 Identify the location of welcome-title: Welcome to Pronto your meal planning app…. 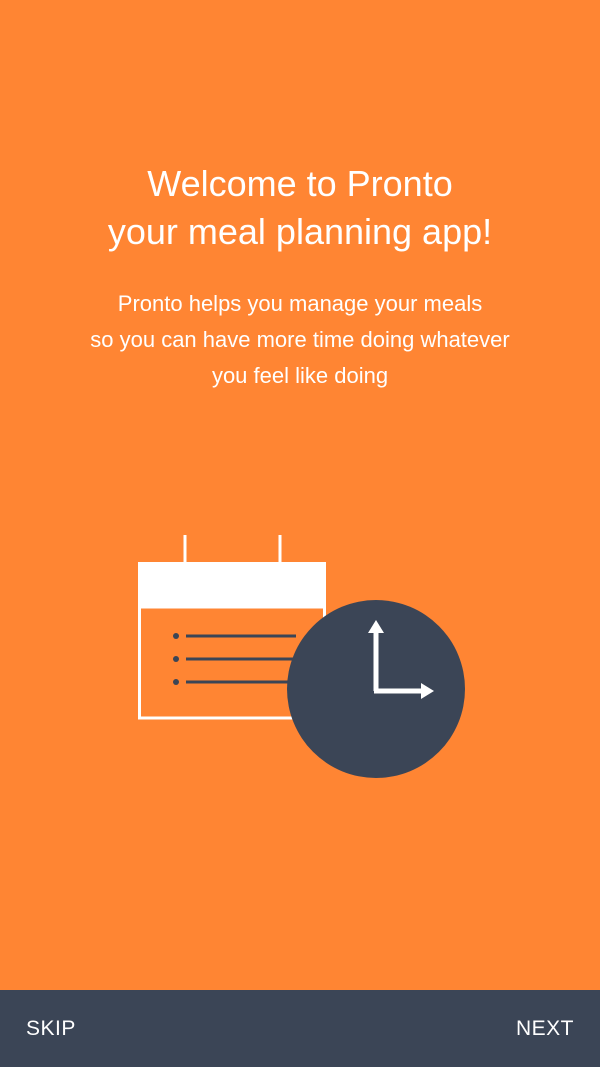
(300, 208).